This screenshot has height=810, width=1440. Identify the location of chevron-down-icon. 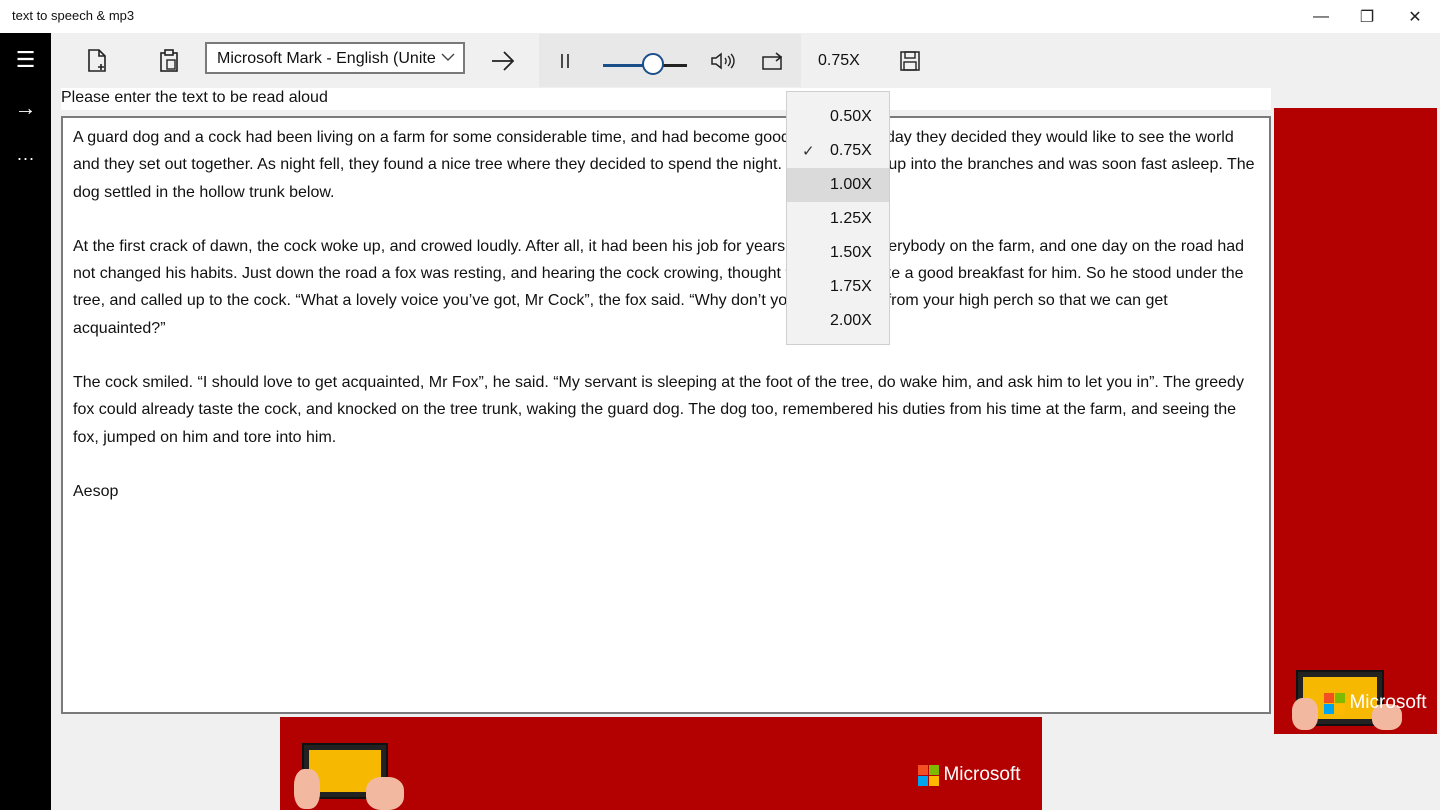
(448, 58).